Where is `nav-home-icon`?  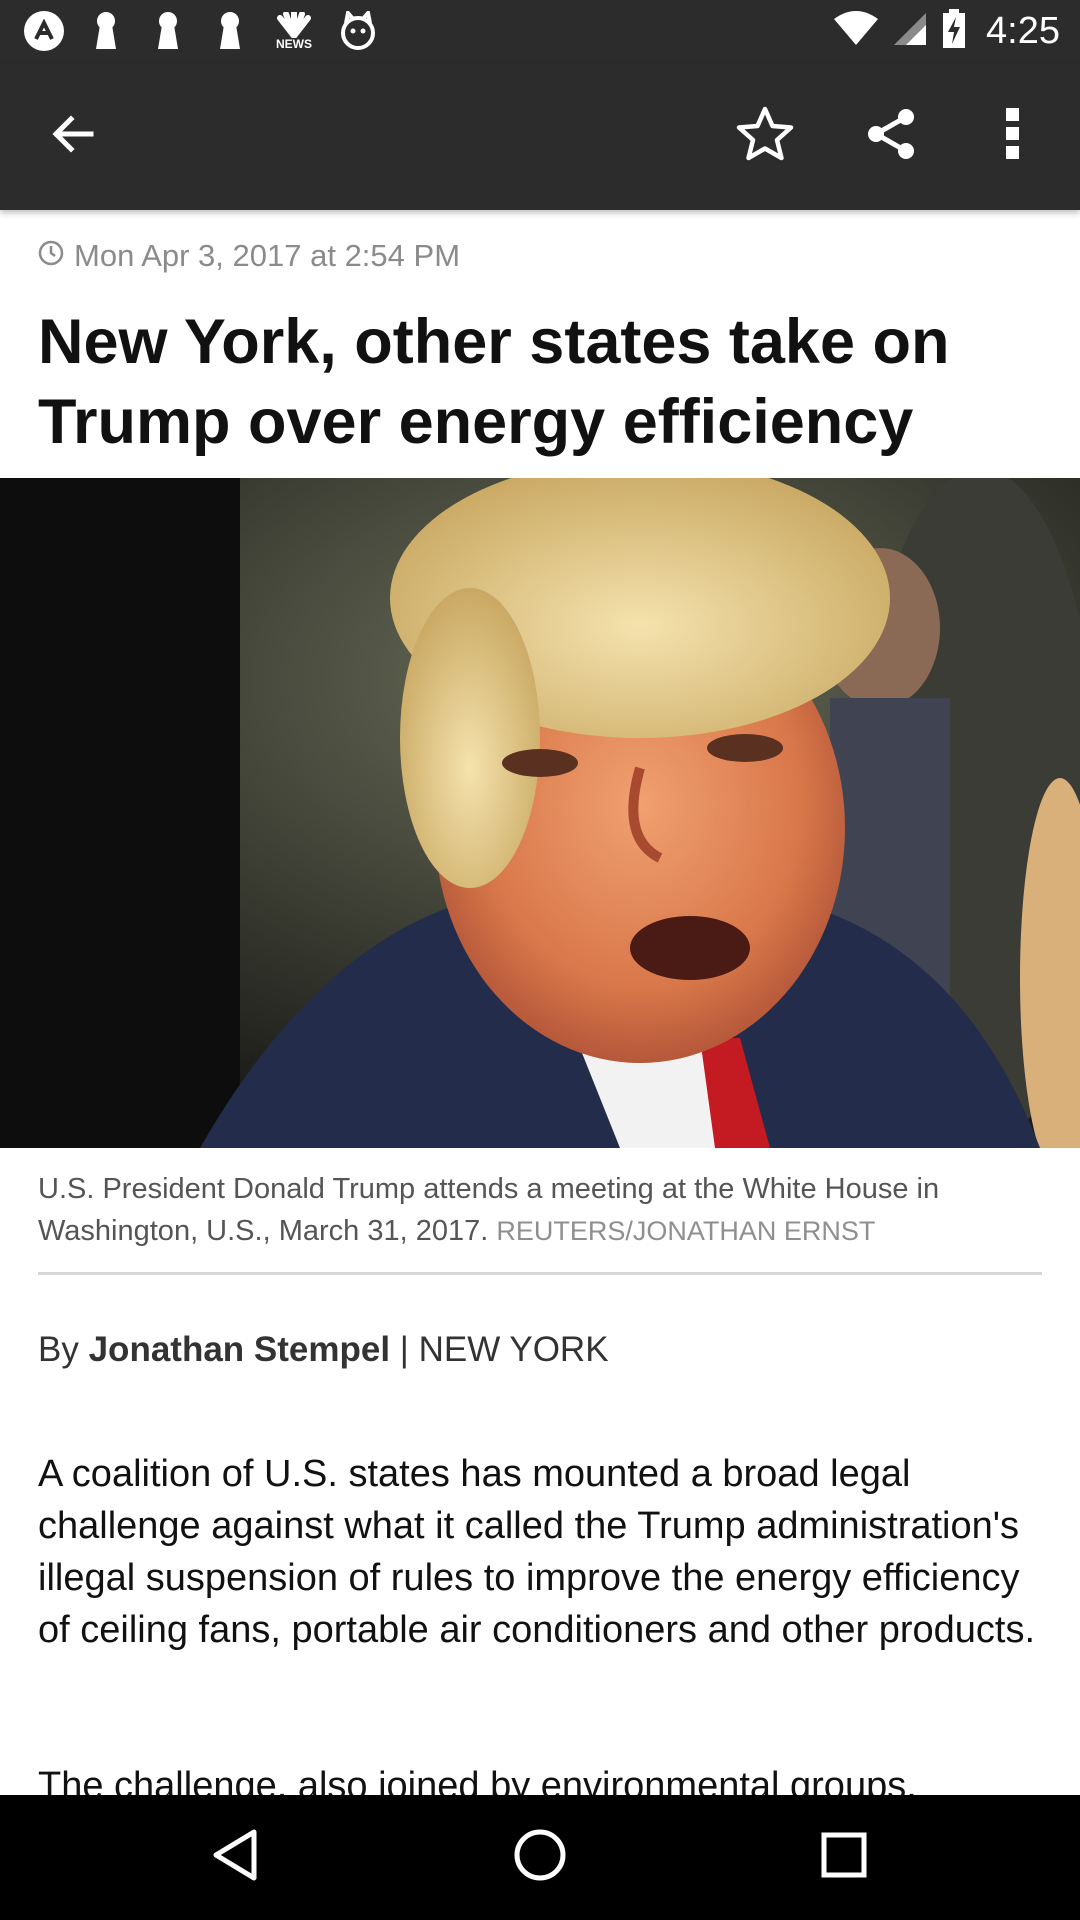
nav-home-icon is located at coordinates (540, 1857).